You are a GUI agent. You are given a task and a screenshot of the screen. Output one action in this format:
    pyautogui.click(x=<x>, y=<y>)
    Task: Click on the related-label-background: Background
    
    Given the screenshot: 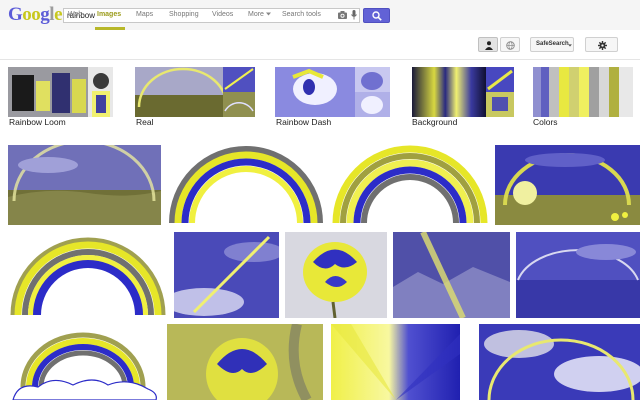 What is the action you would take?
    pyautogui.click(x=434, y=122)
    